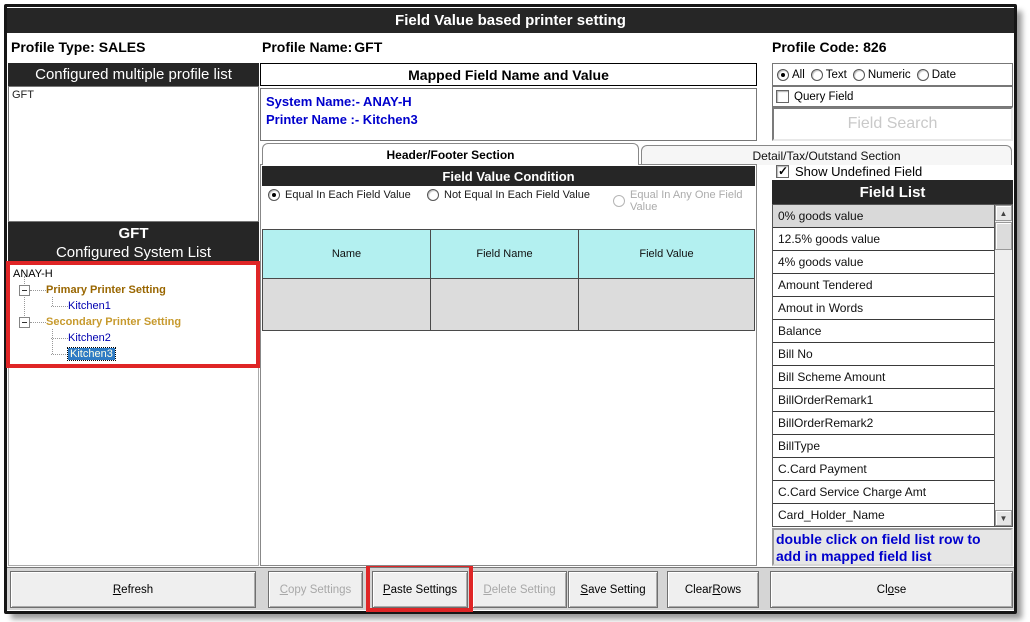  I want to click on checkbox-checked-icon, so click(782, 171).